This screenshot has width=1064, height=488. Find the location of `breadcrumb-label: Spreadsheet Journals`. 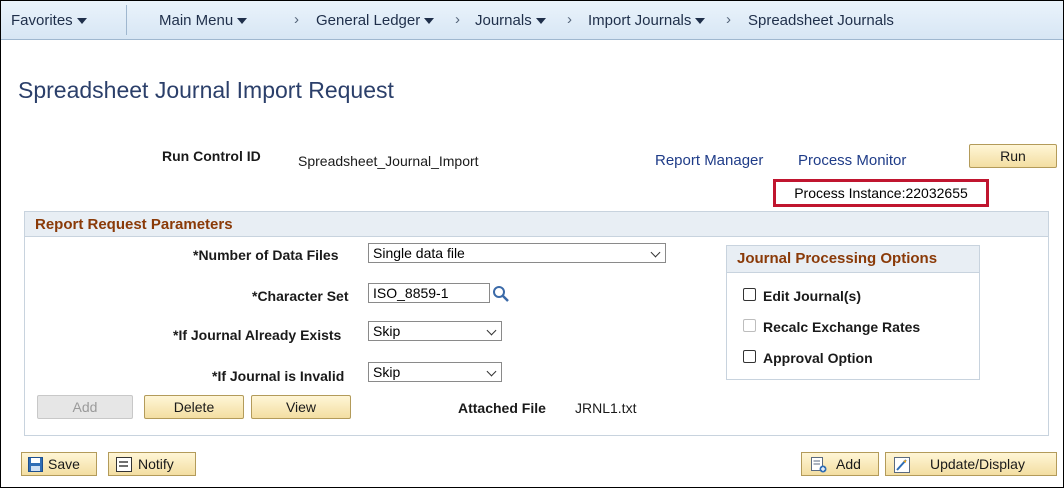

breadcrumb-label: Spreadsheet Journals is located at coordinates (821, 20).